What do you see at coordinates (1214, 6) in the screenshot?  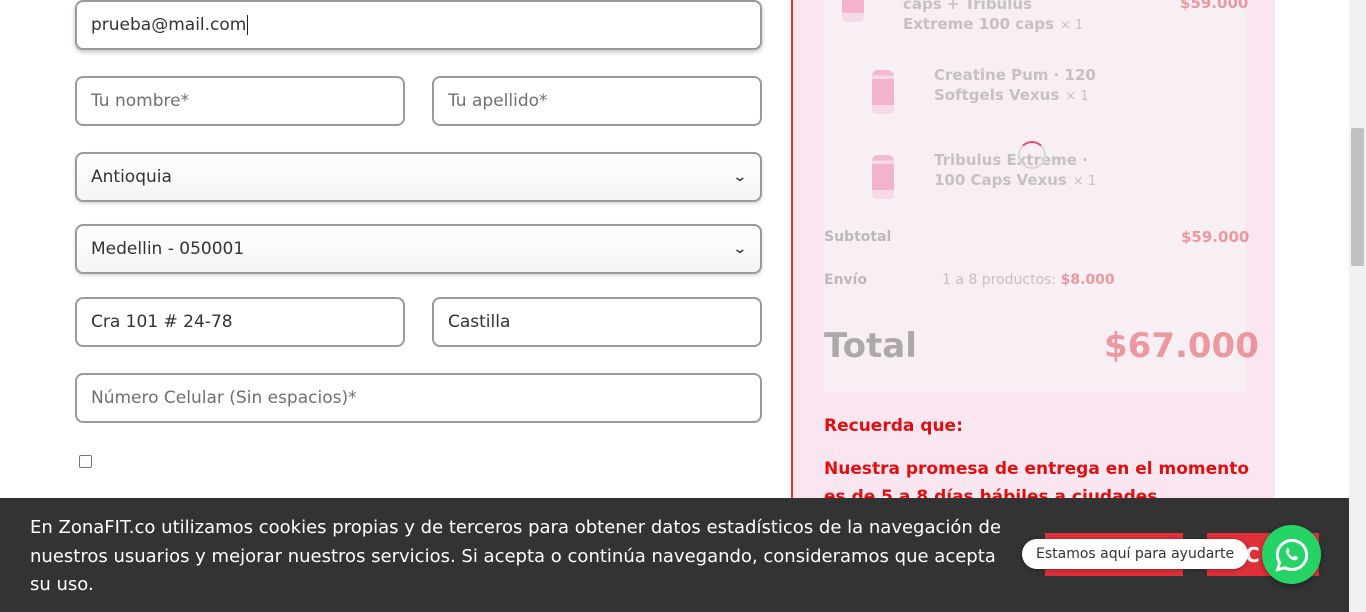 I see `product-price: $59.000` at bounding box center [1214, 6].